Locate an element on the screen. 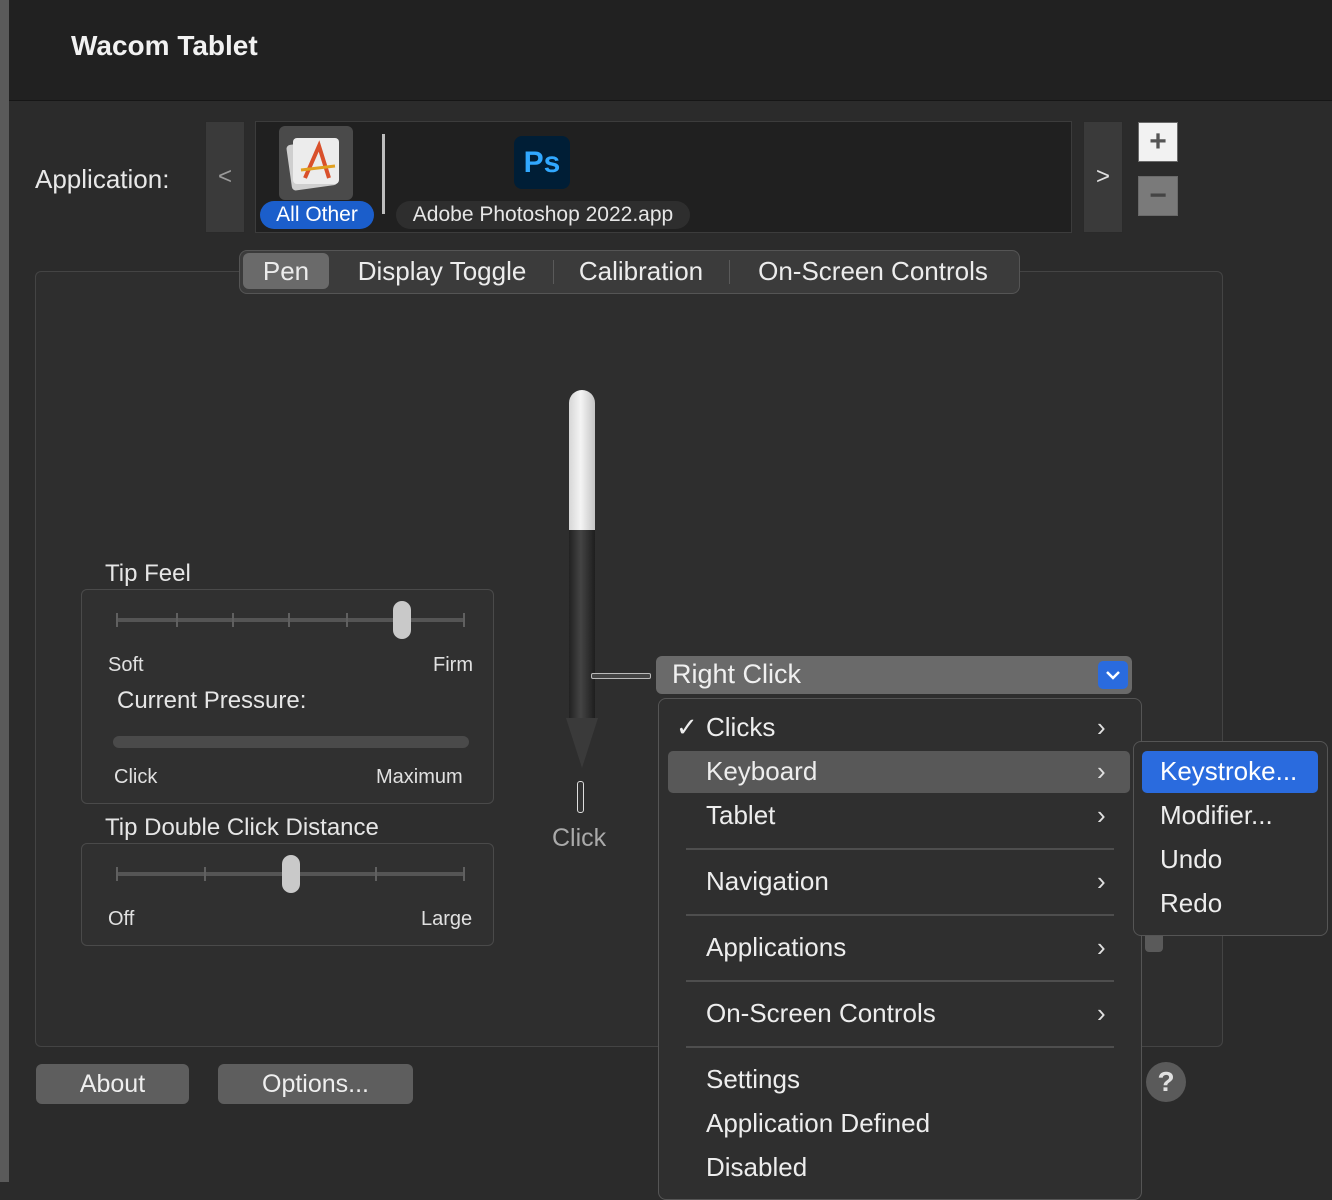 The height and width of the screenshot is (1200, 1332). application-label: Application: is located at coordinates (102, 179).